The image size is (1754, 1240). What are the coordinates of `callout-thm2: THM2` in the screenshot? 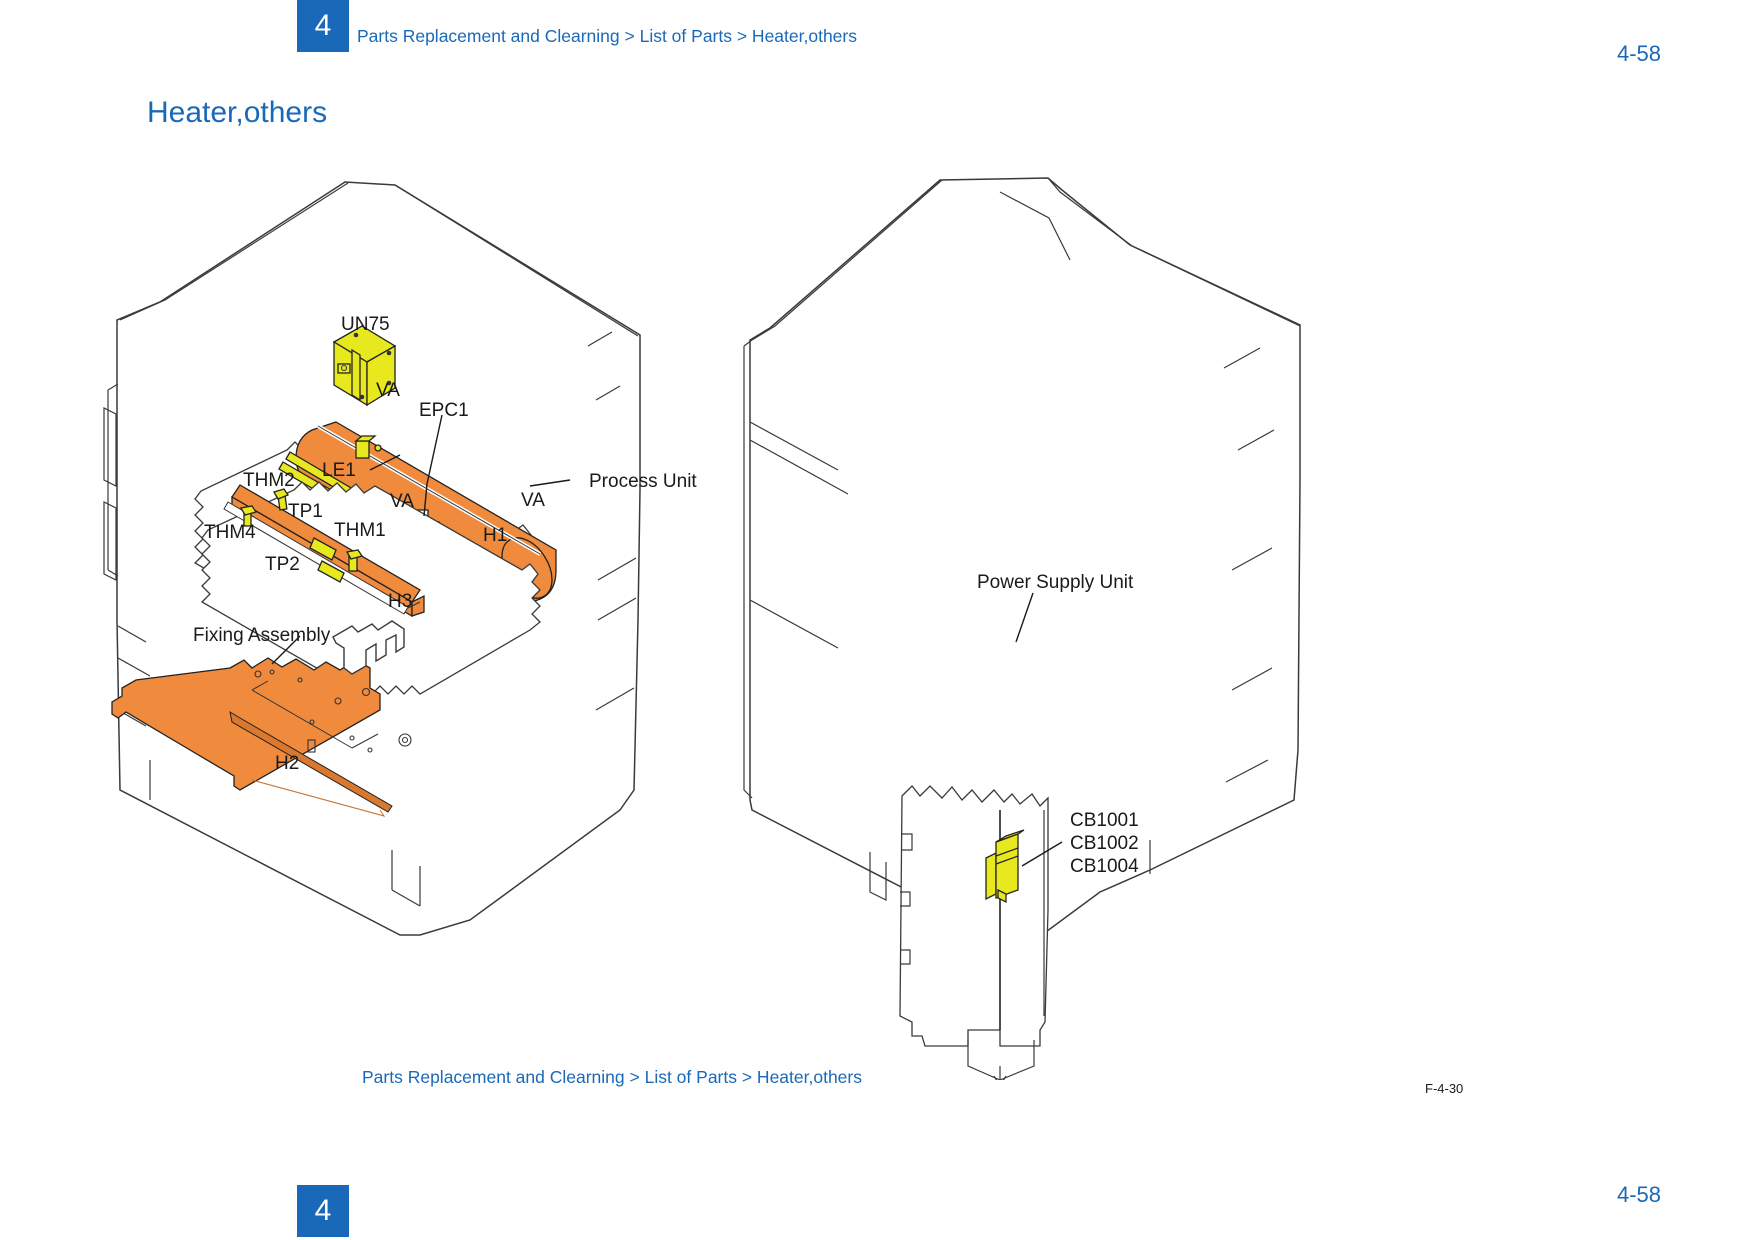 It's located at (269, 480).